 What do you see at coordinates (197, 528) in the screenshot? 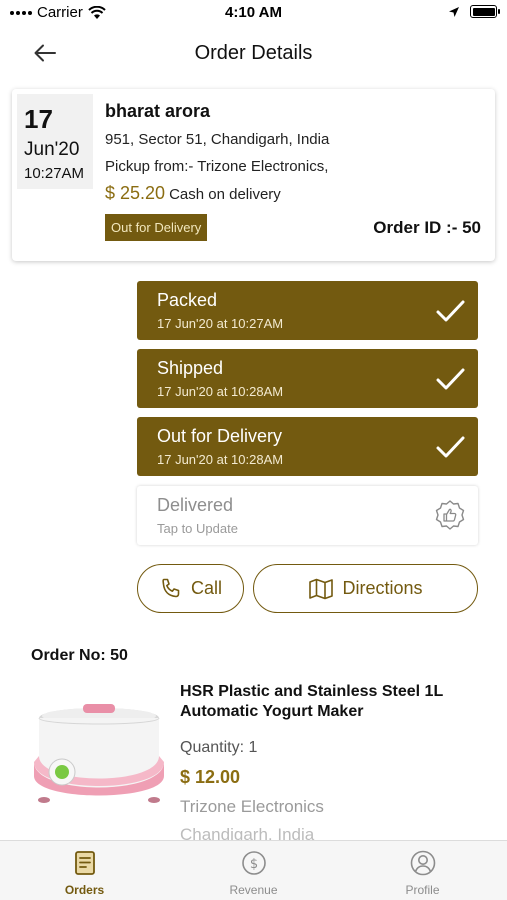
I see `step-hint: Tap to Update` at bounding box center [197, 528].